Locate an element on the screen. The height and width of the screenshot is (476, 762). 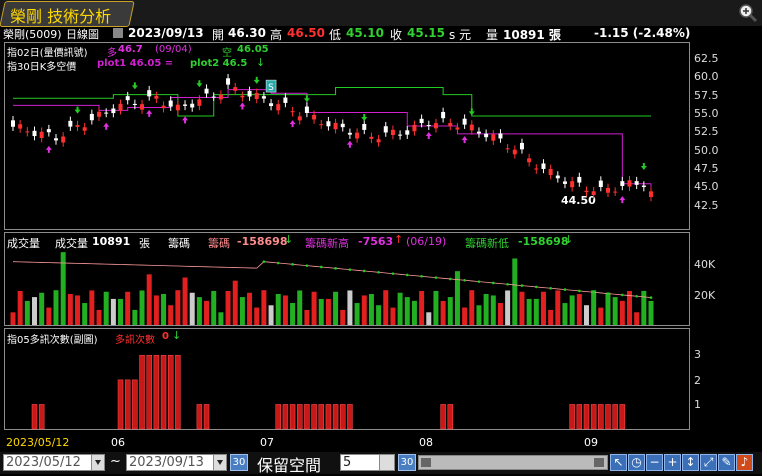
price-change: -1.15 (-2.48%) is located at coordinates (642, 33).